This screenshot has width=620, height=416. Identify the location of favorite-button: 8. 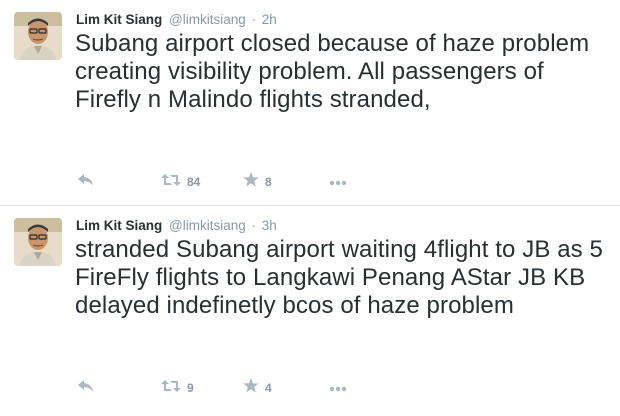
(257, 182).